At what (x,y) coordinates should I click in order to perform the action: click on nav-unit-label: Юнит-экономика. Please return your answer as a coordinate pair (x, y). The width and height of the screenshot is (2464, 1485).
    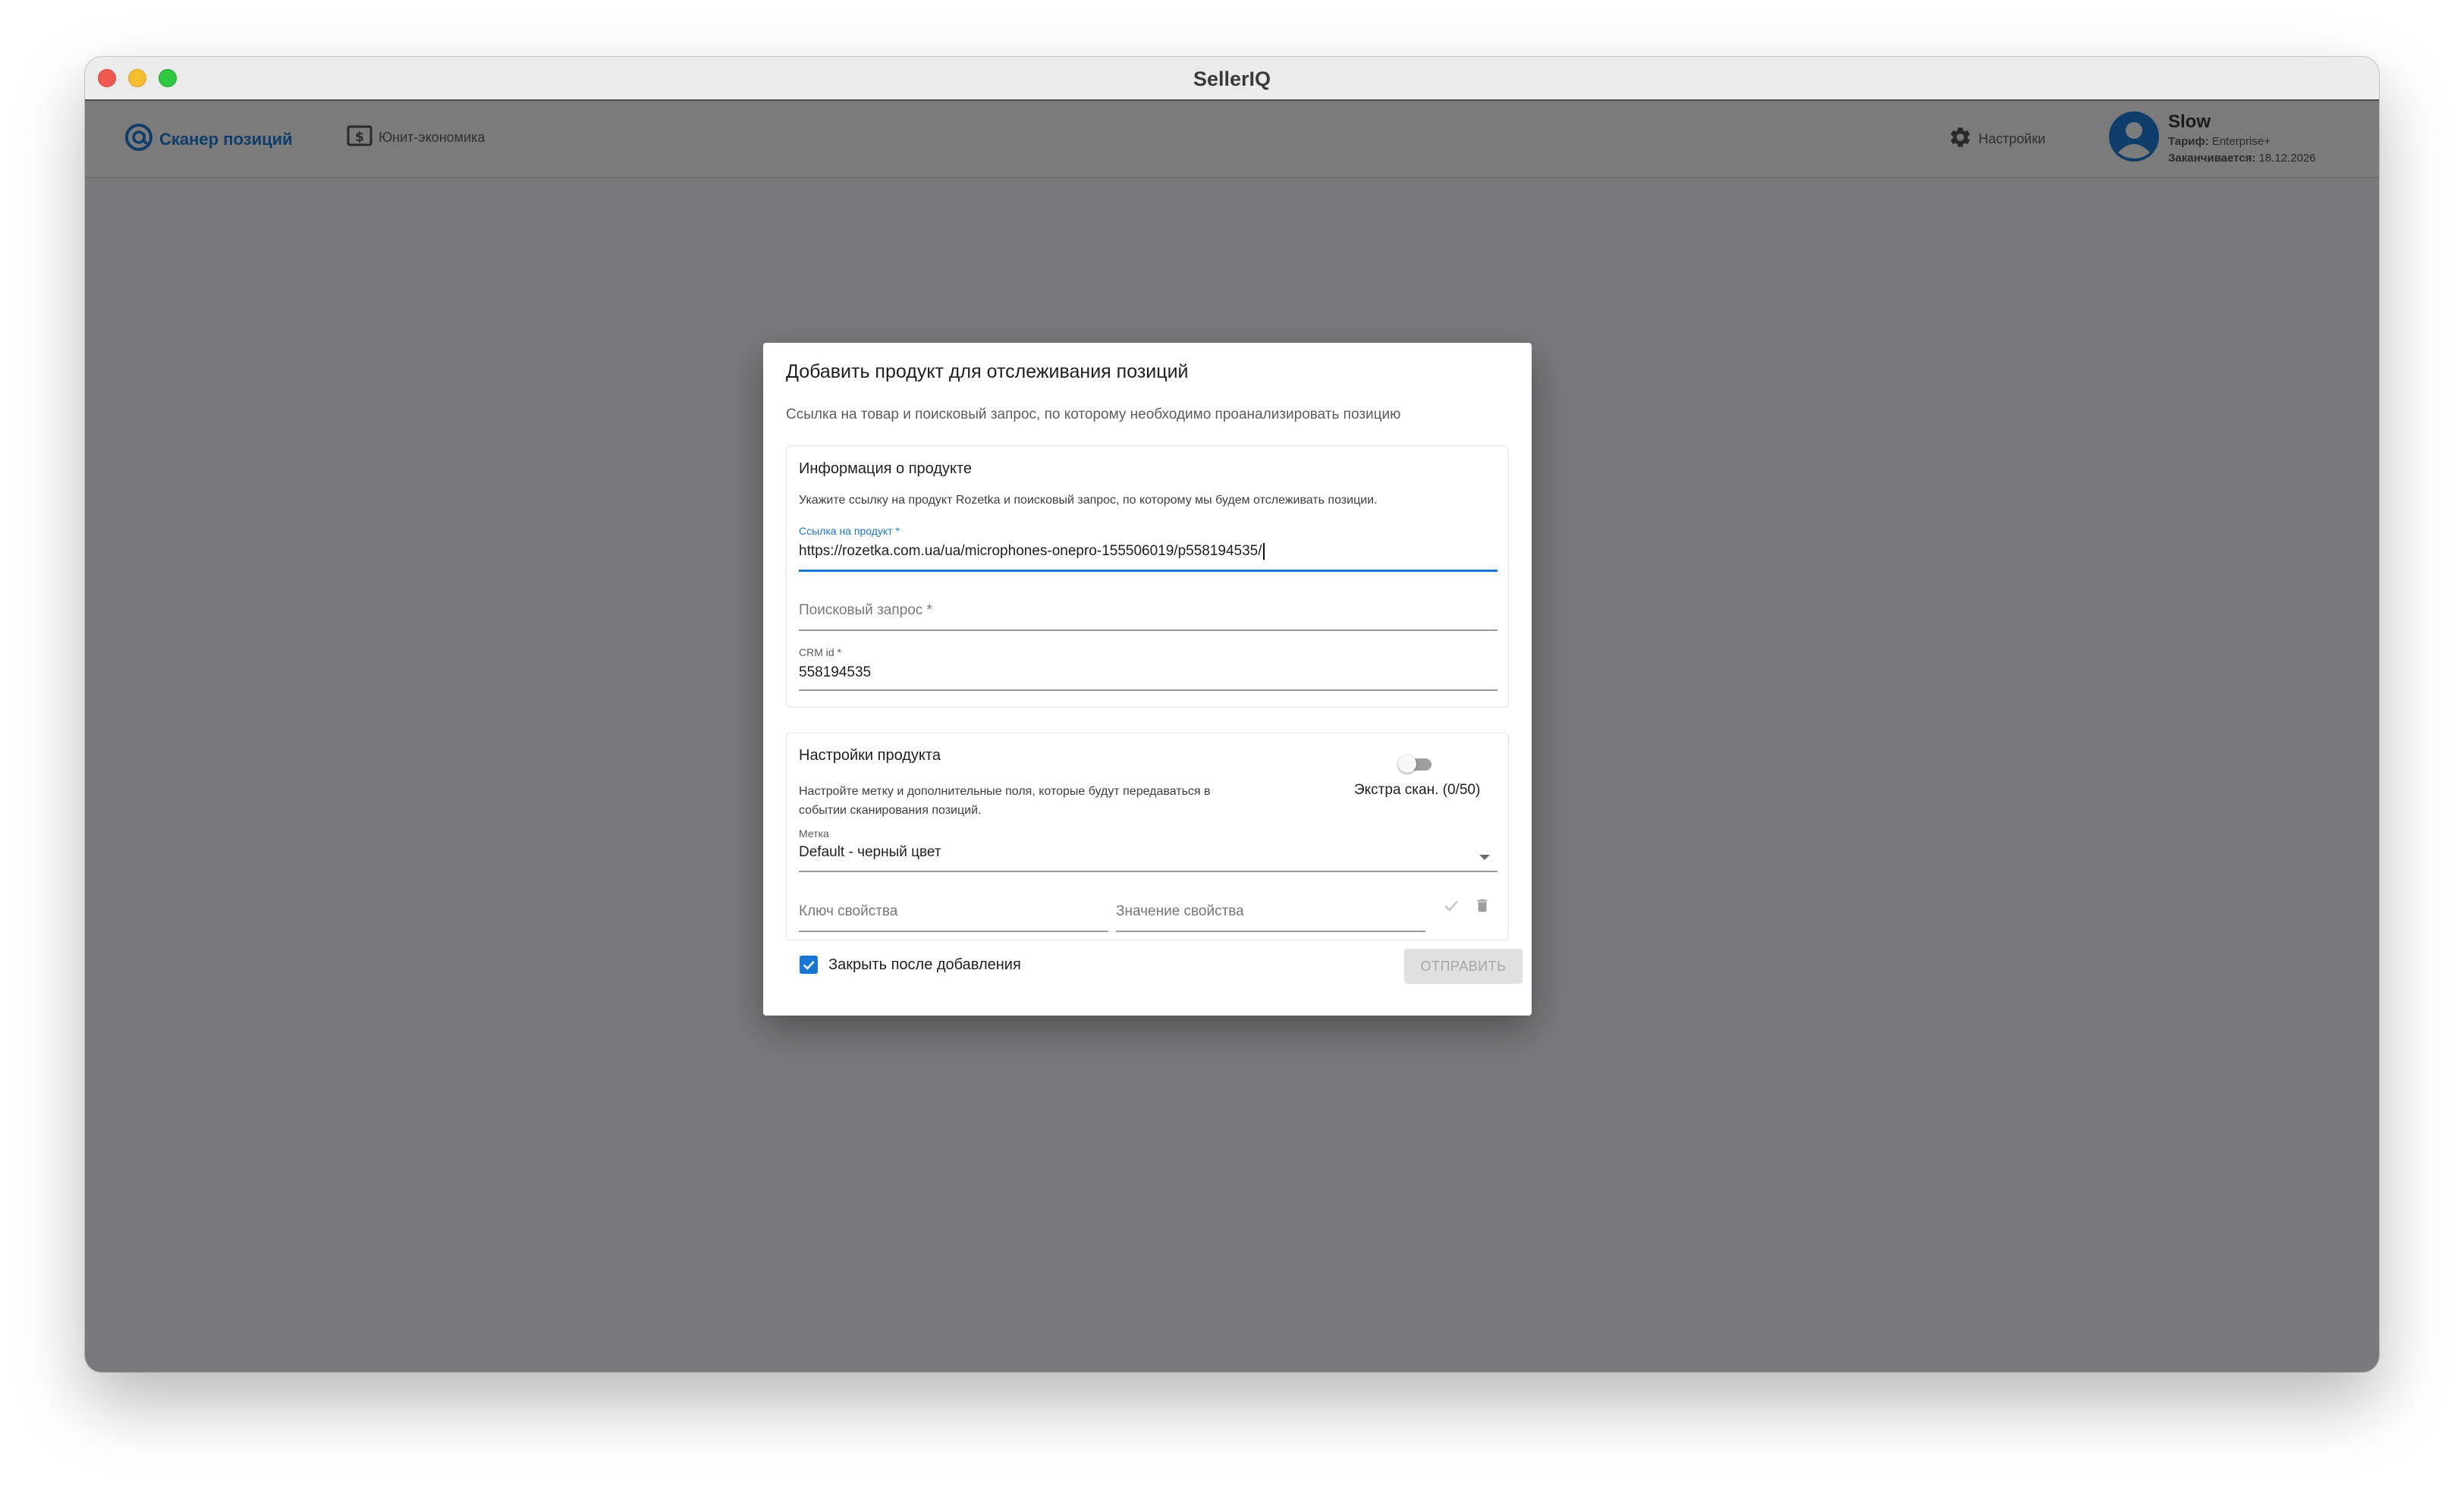
    Looking at the image, I should click on (432, 137).